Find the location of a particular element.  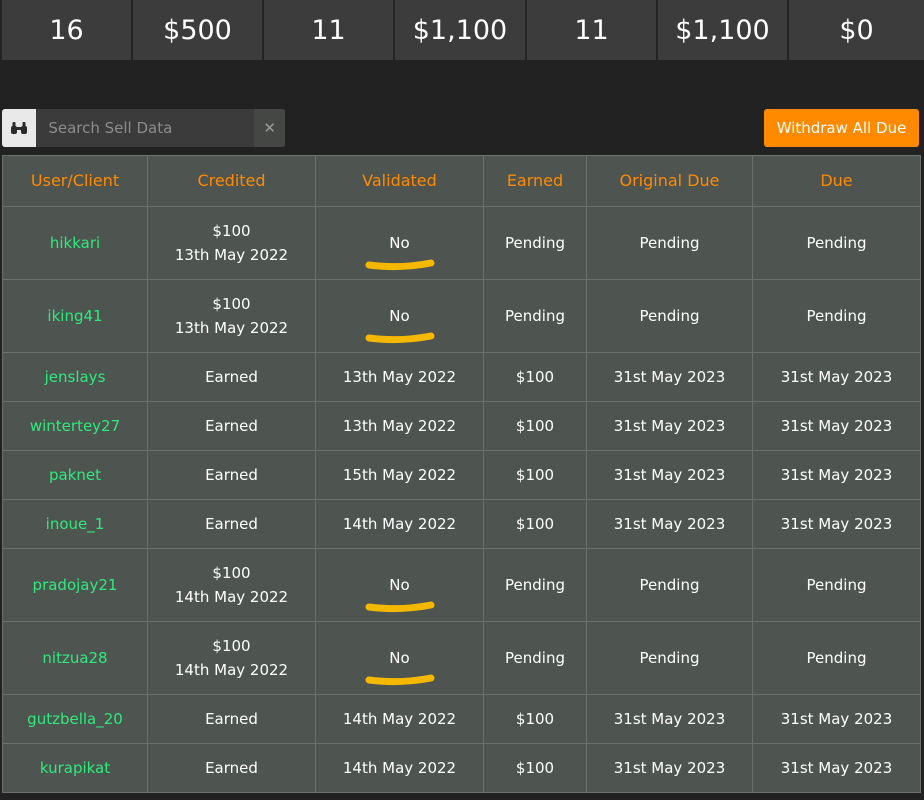

validated-cell: 15th May 2022 is located at coordinates (399, 475).